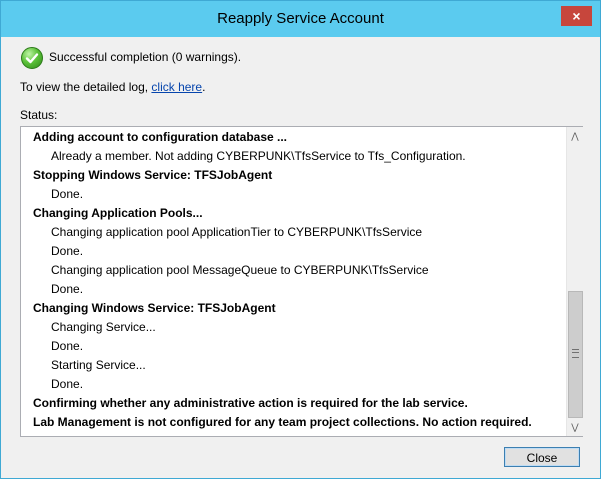 The width and height of the screenshot is (601, 479). What do you see at coordinates (154, 308) in the screenshot?
I see `status-heading-line: Changing Windows Service: TFSJobAgent` at bounding box center [154, 308].